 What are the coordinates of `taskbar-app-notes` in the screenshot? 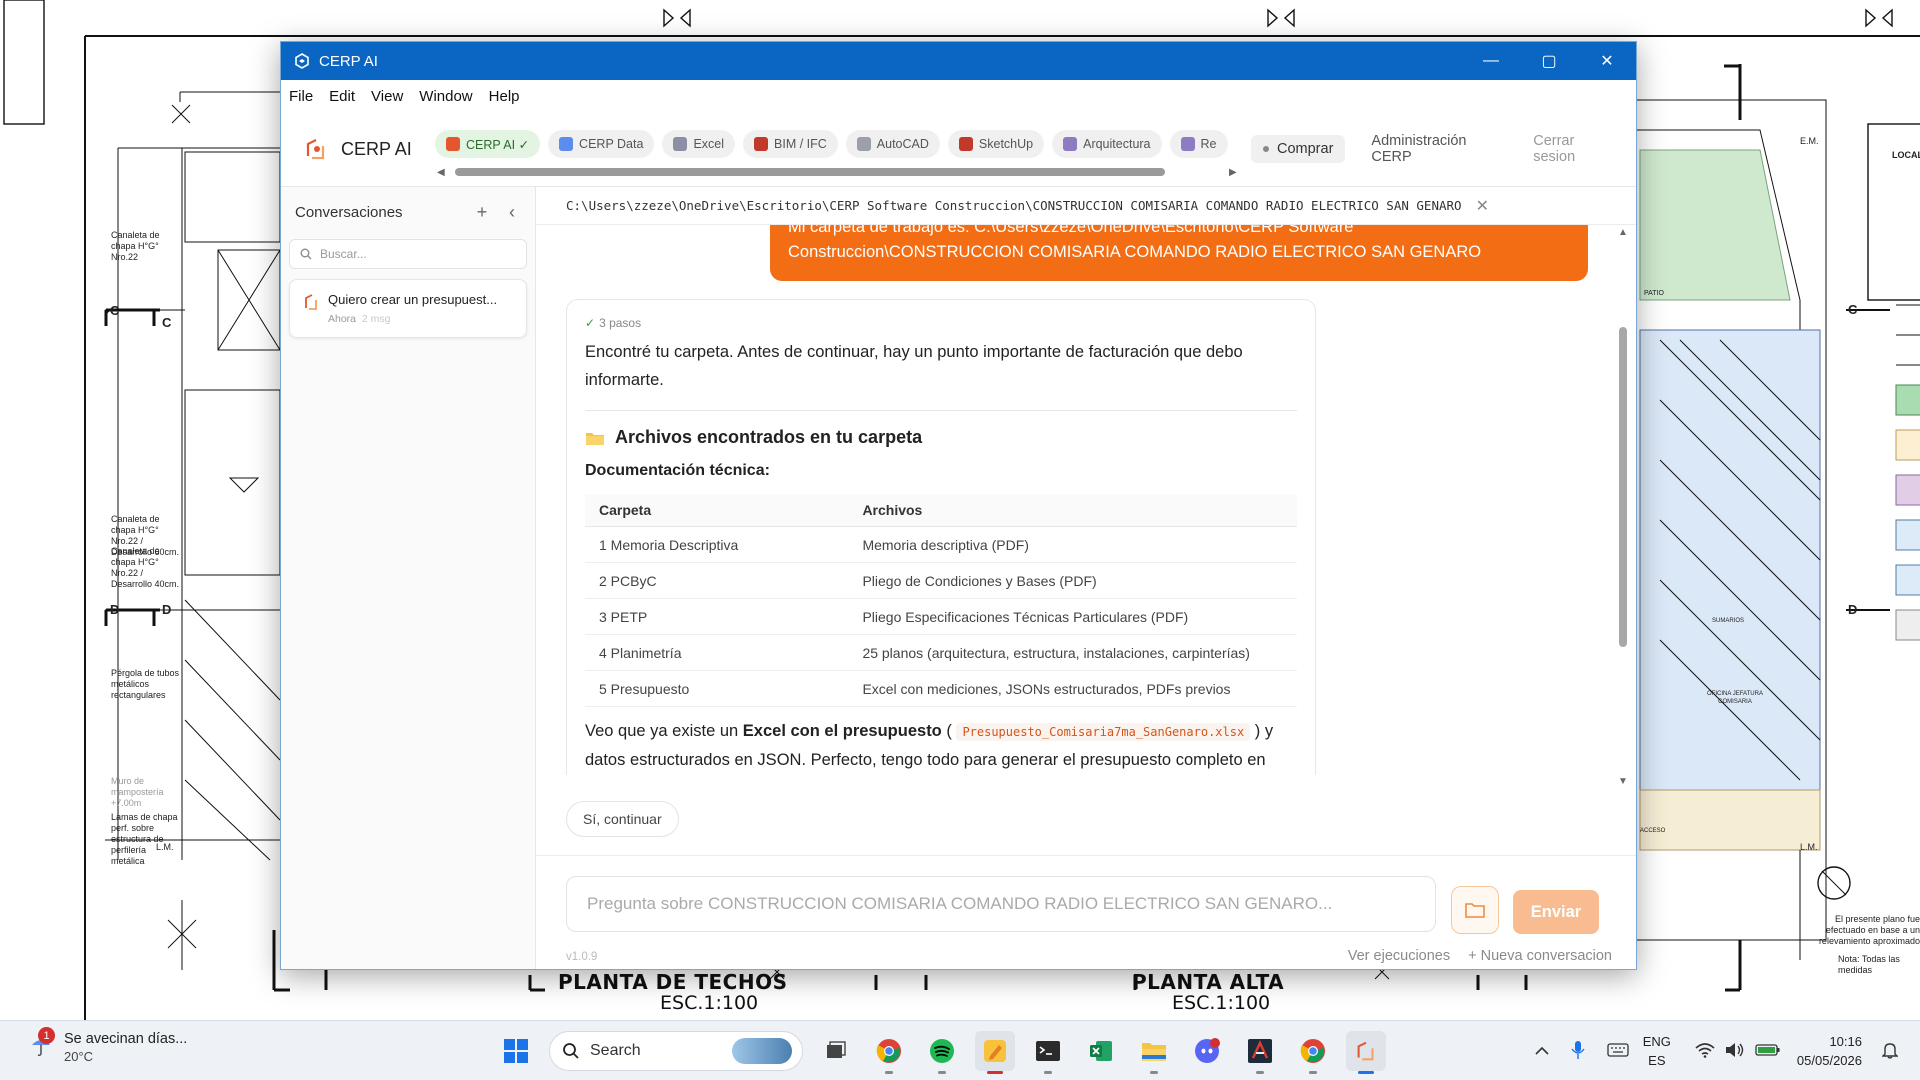 It's located at (995, 1052).